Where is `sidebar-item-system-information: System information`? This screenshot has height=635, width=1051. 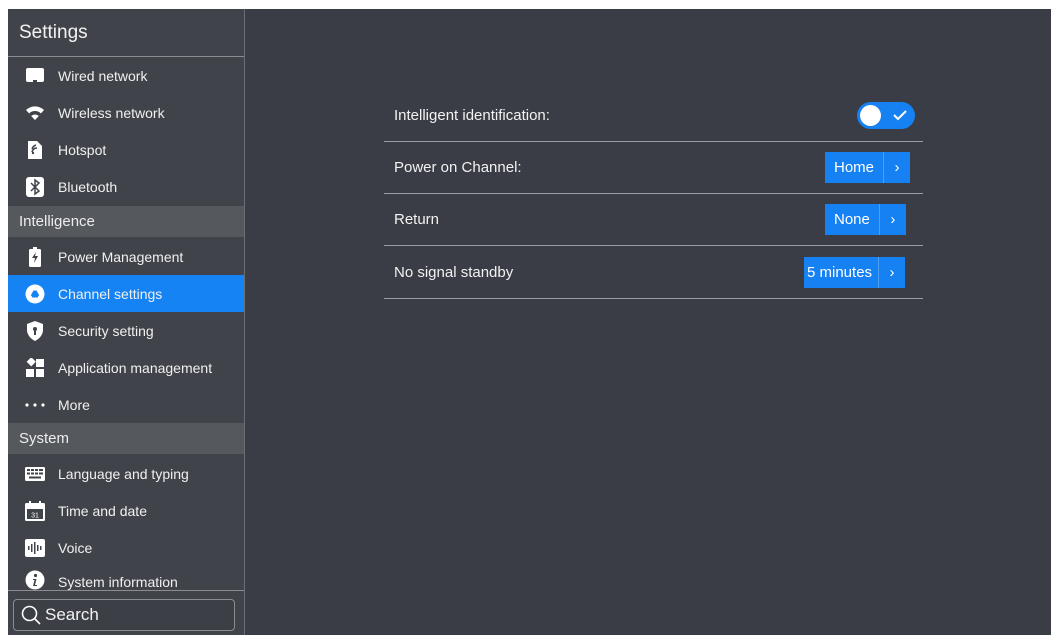 sidebar-item-system-information: System information is located at coordinates (126, 578).